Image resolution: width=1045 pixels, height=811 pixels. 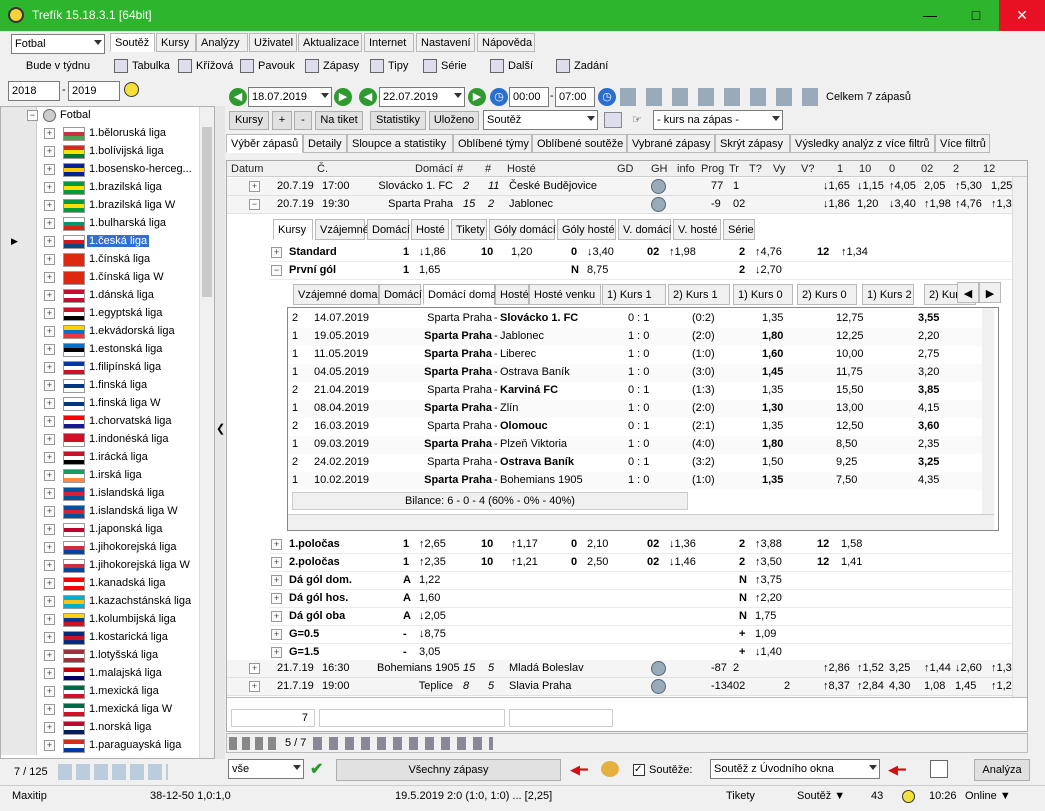 What do you see at coordinates (613, 120) in the screenshot?
I see `filter-icon` at bounding box center [613, 120].